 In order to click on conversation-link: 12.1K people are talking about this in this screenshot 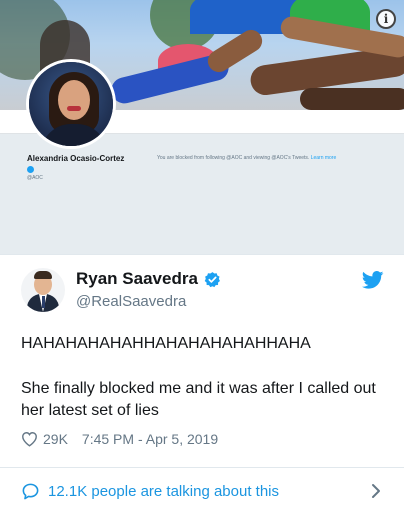, I will do `click(201, 491)`.